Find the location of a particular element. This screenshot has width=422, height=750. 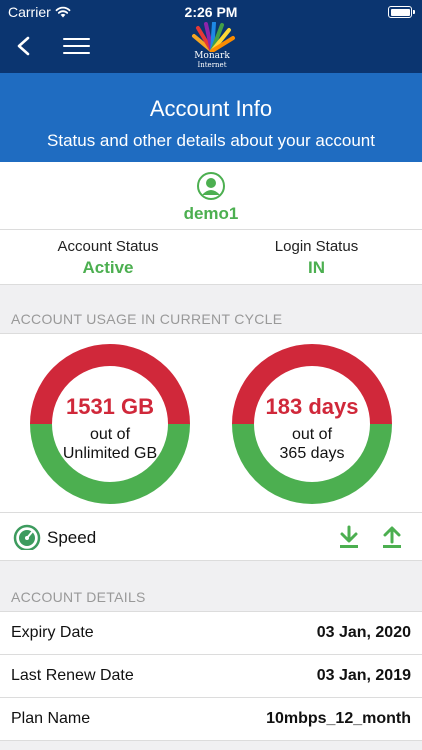

days-usage-ring is located at coordinates (312, 424).